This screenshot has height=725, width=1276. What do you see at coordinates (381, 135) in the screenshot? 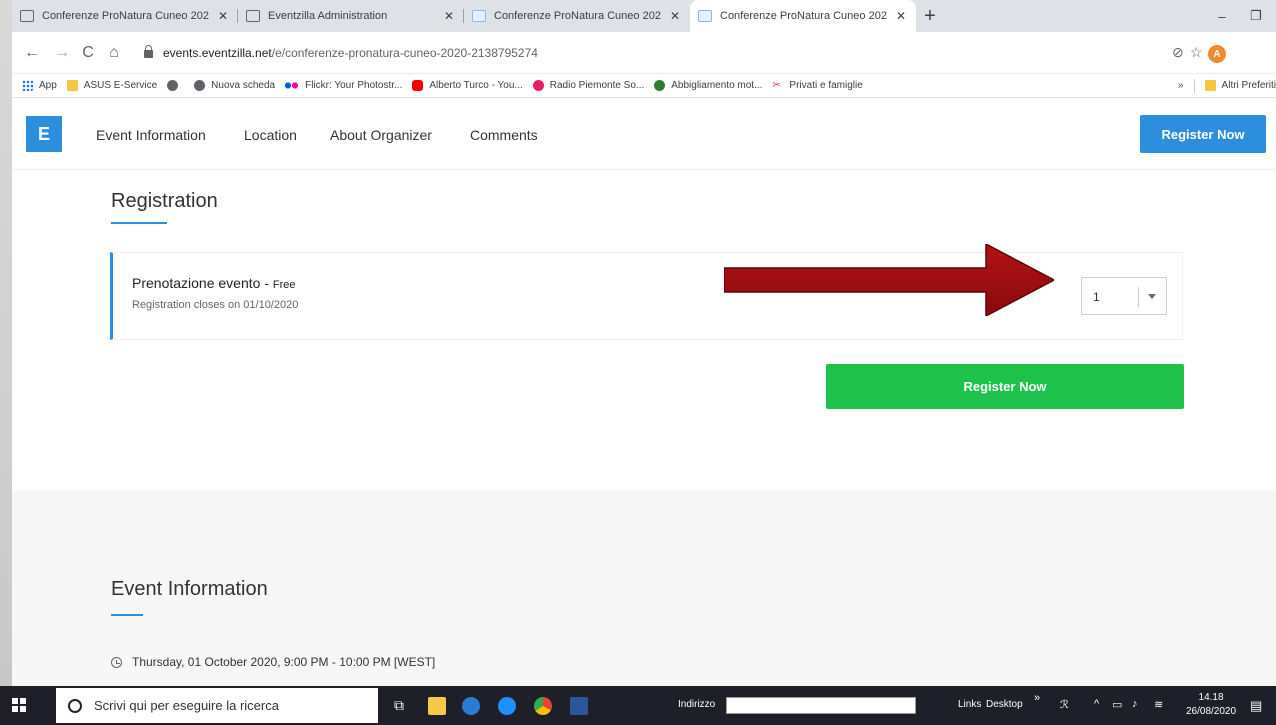
I see `nav-about-organizer: About Organizer` at bounding box center [381, 135].